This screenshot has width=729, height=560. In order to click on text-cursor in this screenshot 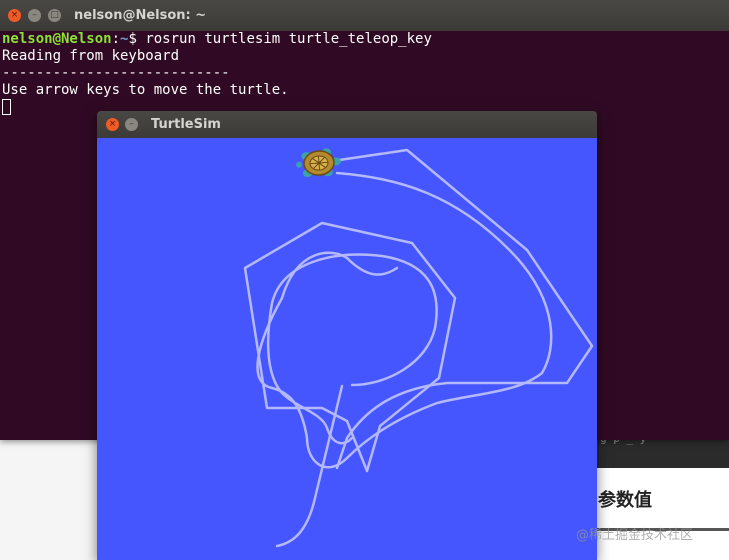, I will do `click(6, 107)`.